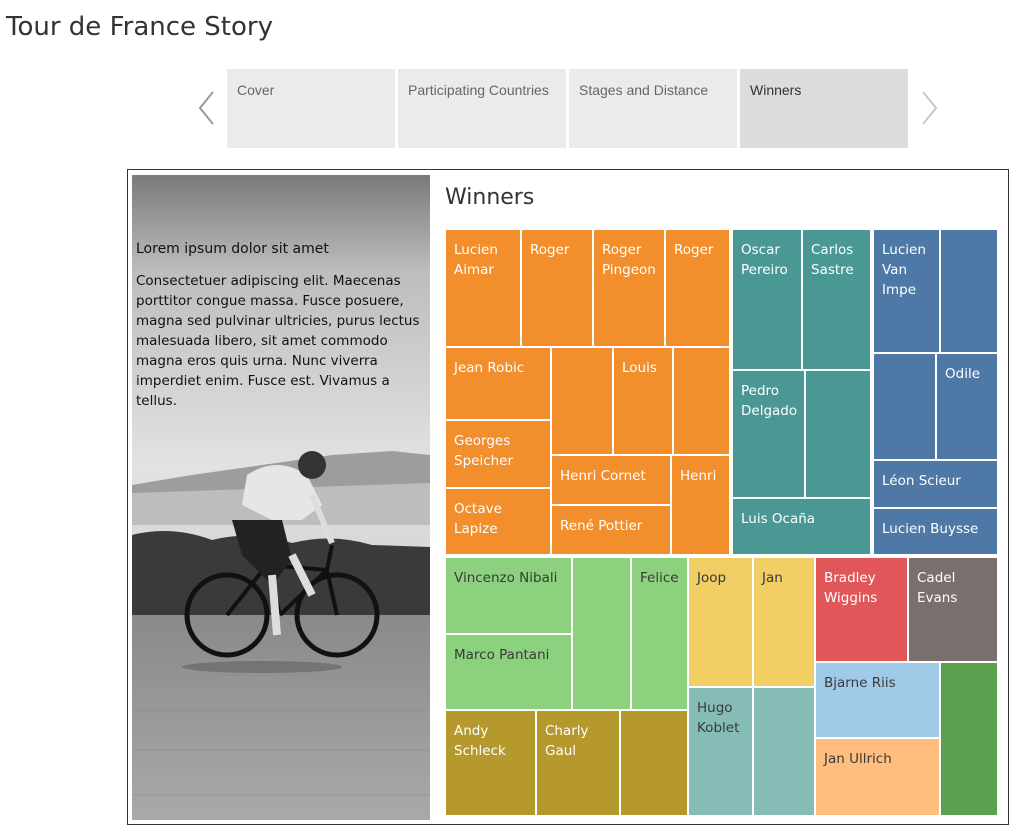 This screenshot has width=1018, height=830. Describe the element at coordinates (953, 609) in the screenshot. I see `treemap-cell: Cadel Evans` at that location.